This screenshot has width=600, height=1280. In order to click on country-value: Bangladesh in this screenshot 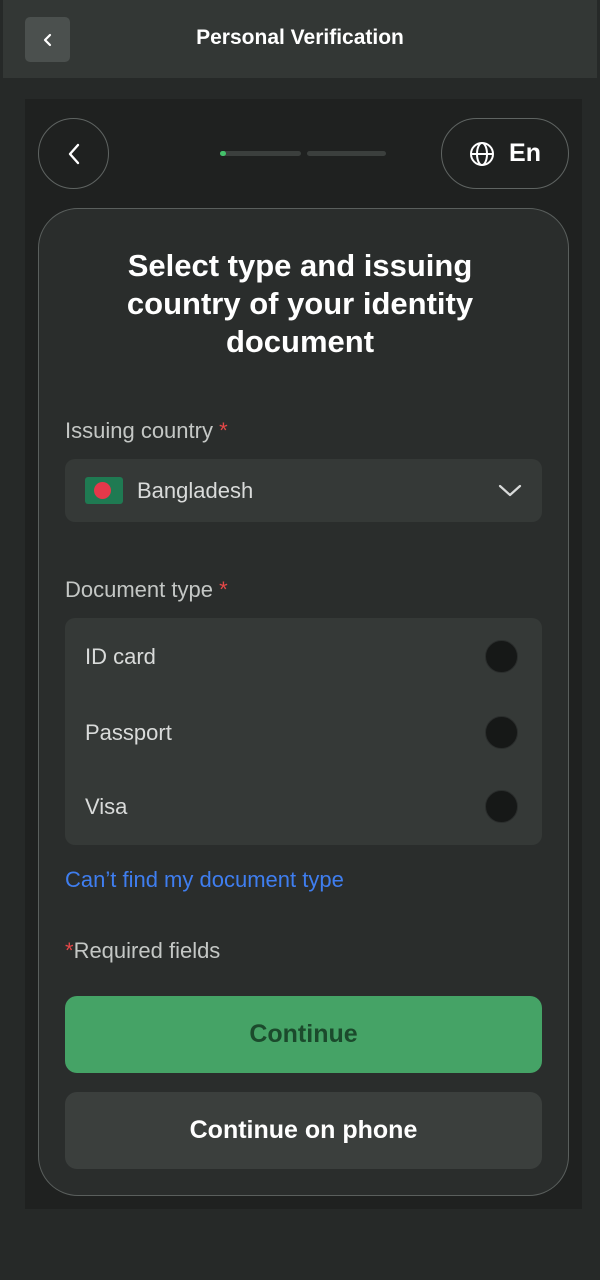, I will do `click(195, 490)`.